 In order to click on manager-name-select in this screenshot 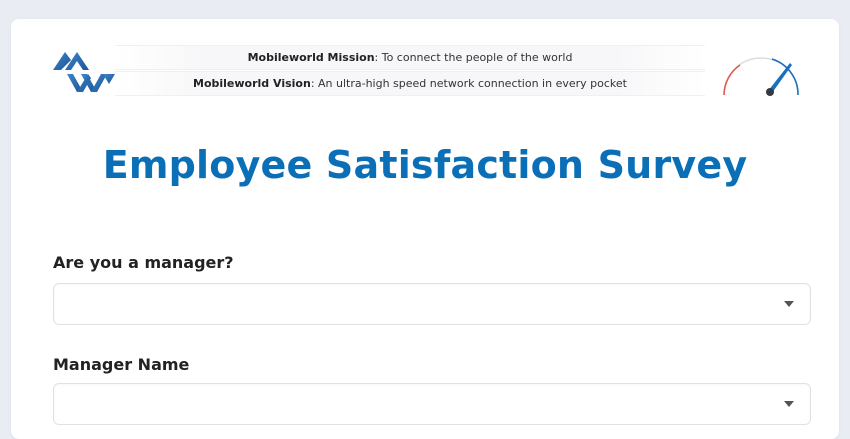, I will do `click(432, 404)`.